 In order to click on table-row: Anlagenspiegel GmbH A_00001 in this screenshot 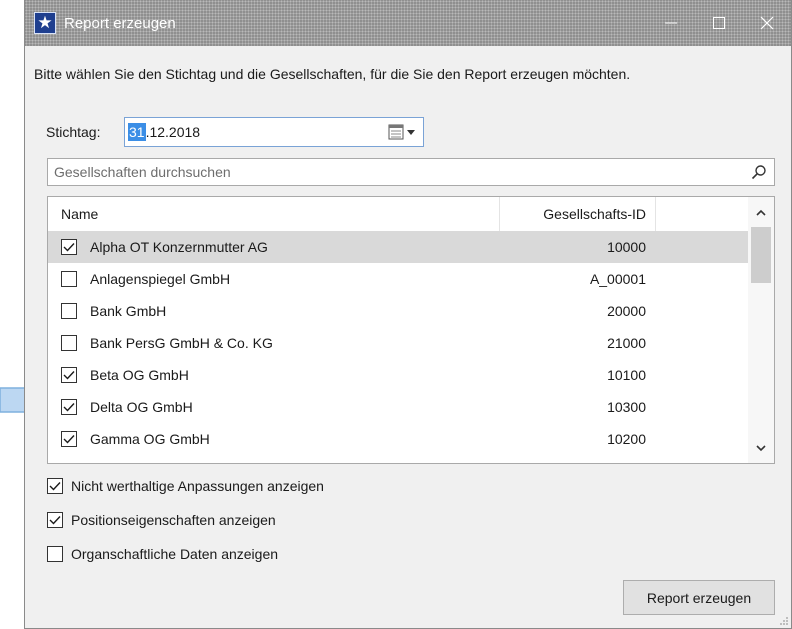, I will do `click(398, 279)`.